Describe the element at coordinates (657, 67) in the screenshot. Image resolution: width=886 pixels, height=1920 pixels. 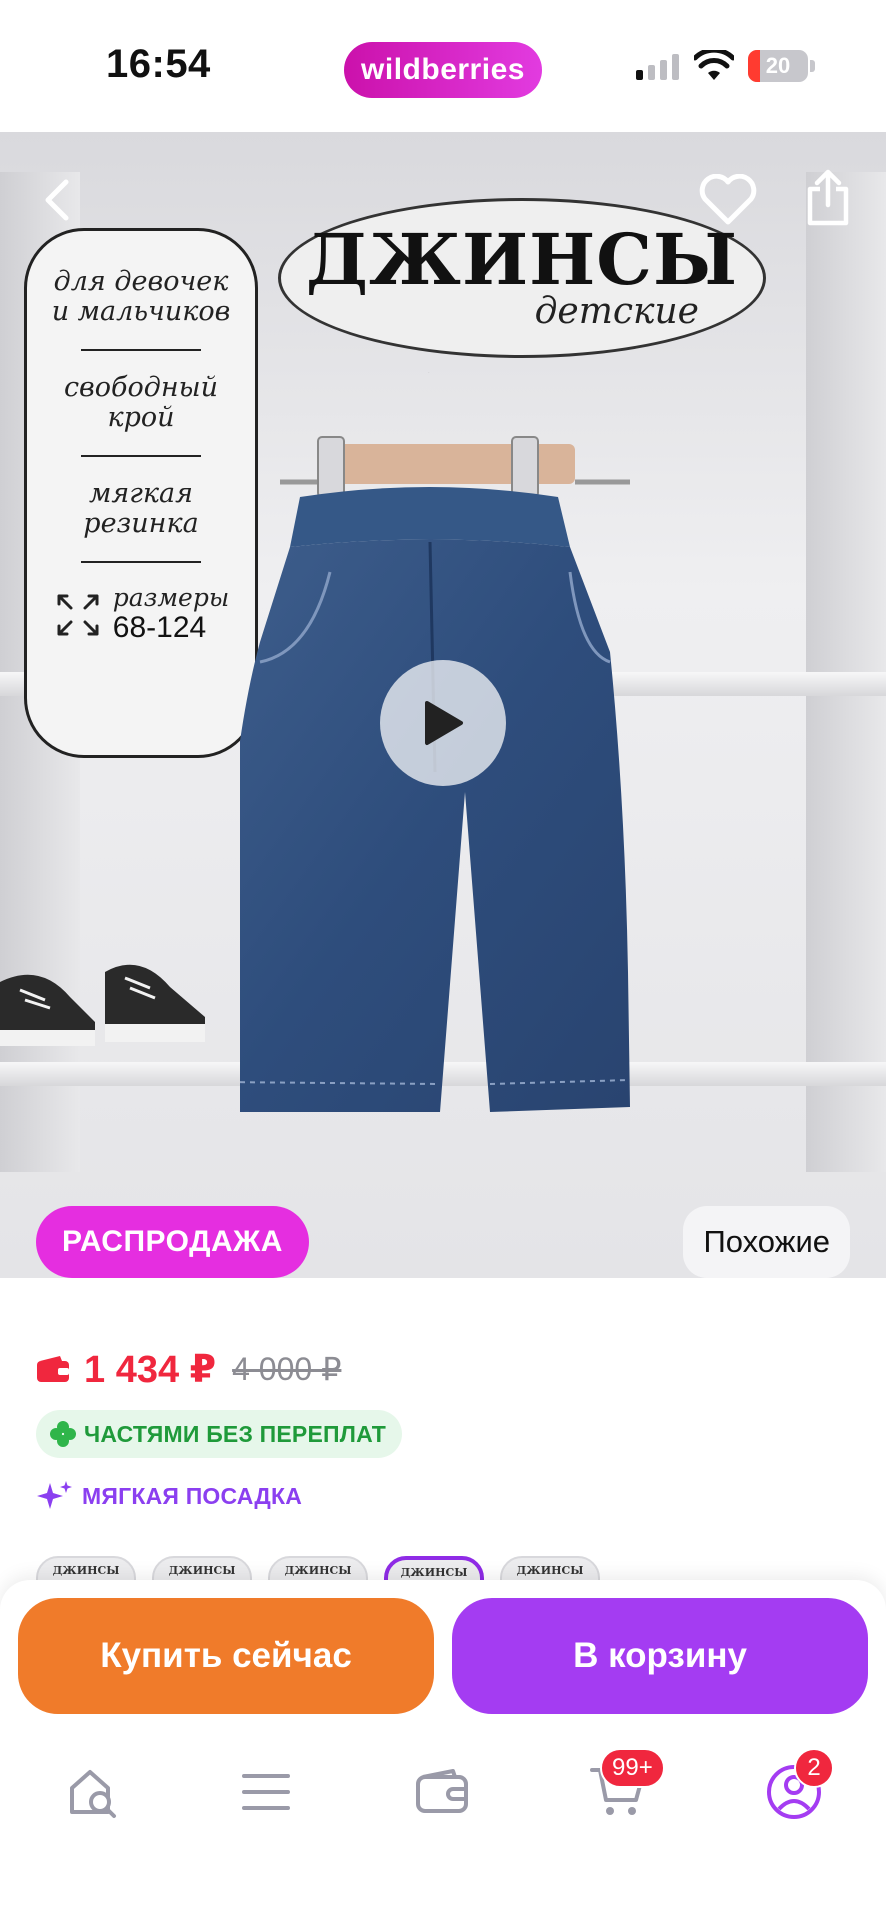
I see `cellular-signal-icon` at that location.